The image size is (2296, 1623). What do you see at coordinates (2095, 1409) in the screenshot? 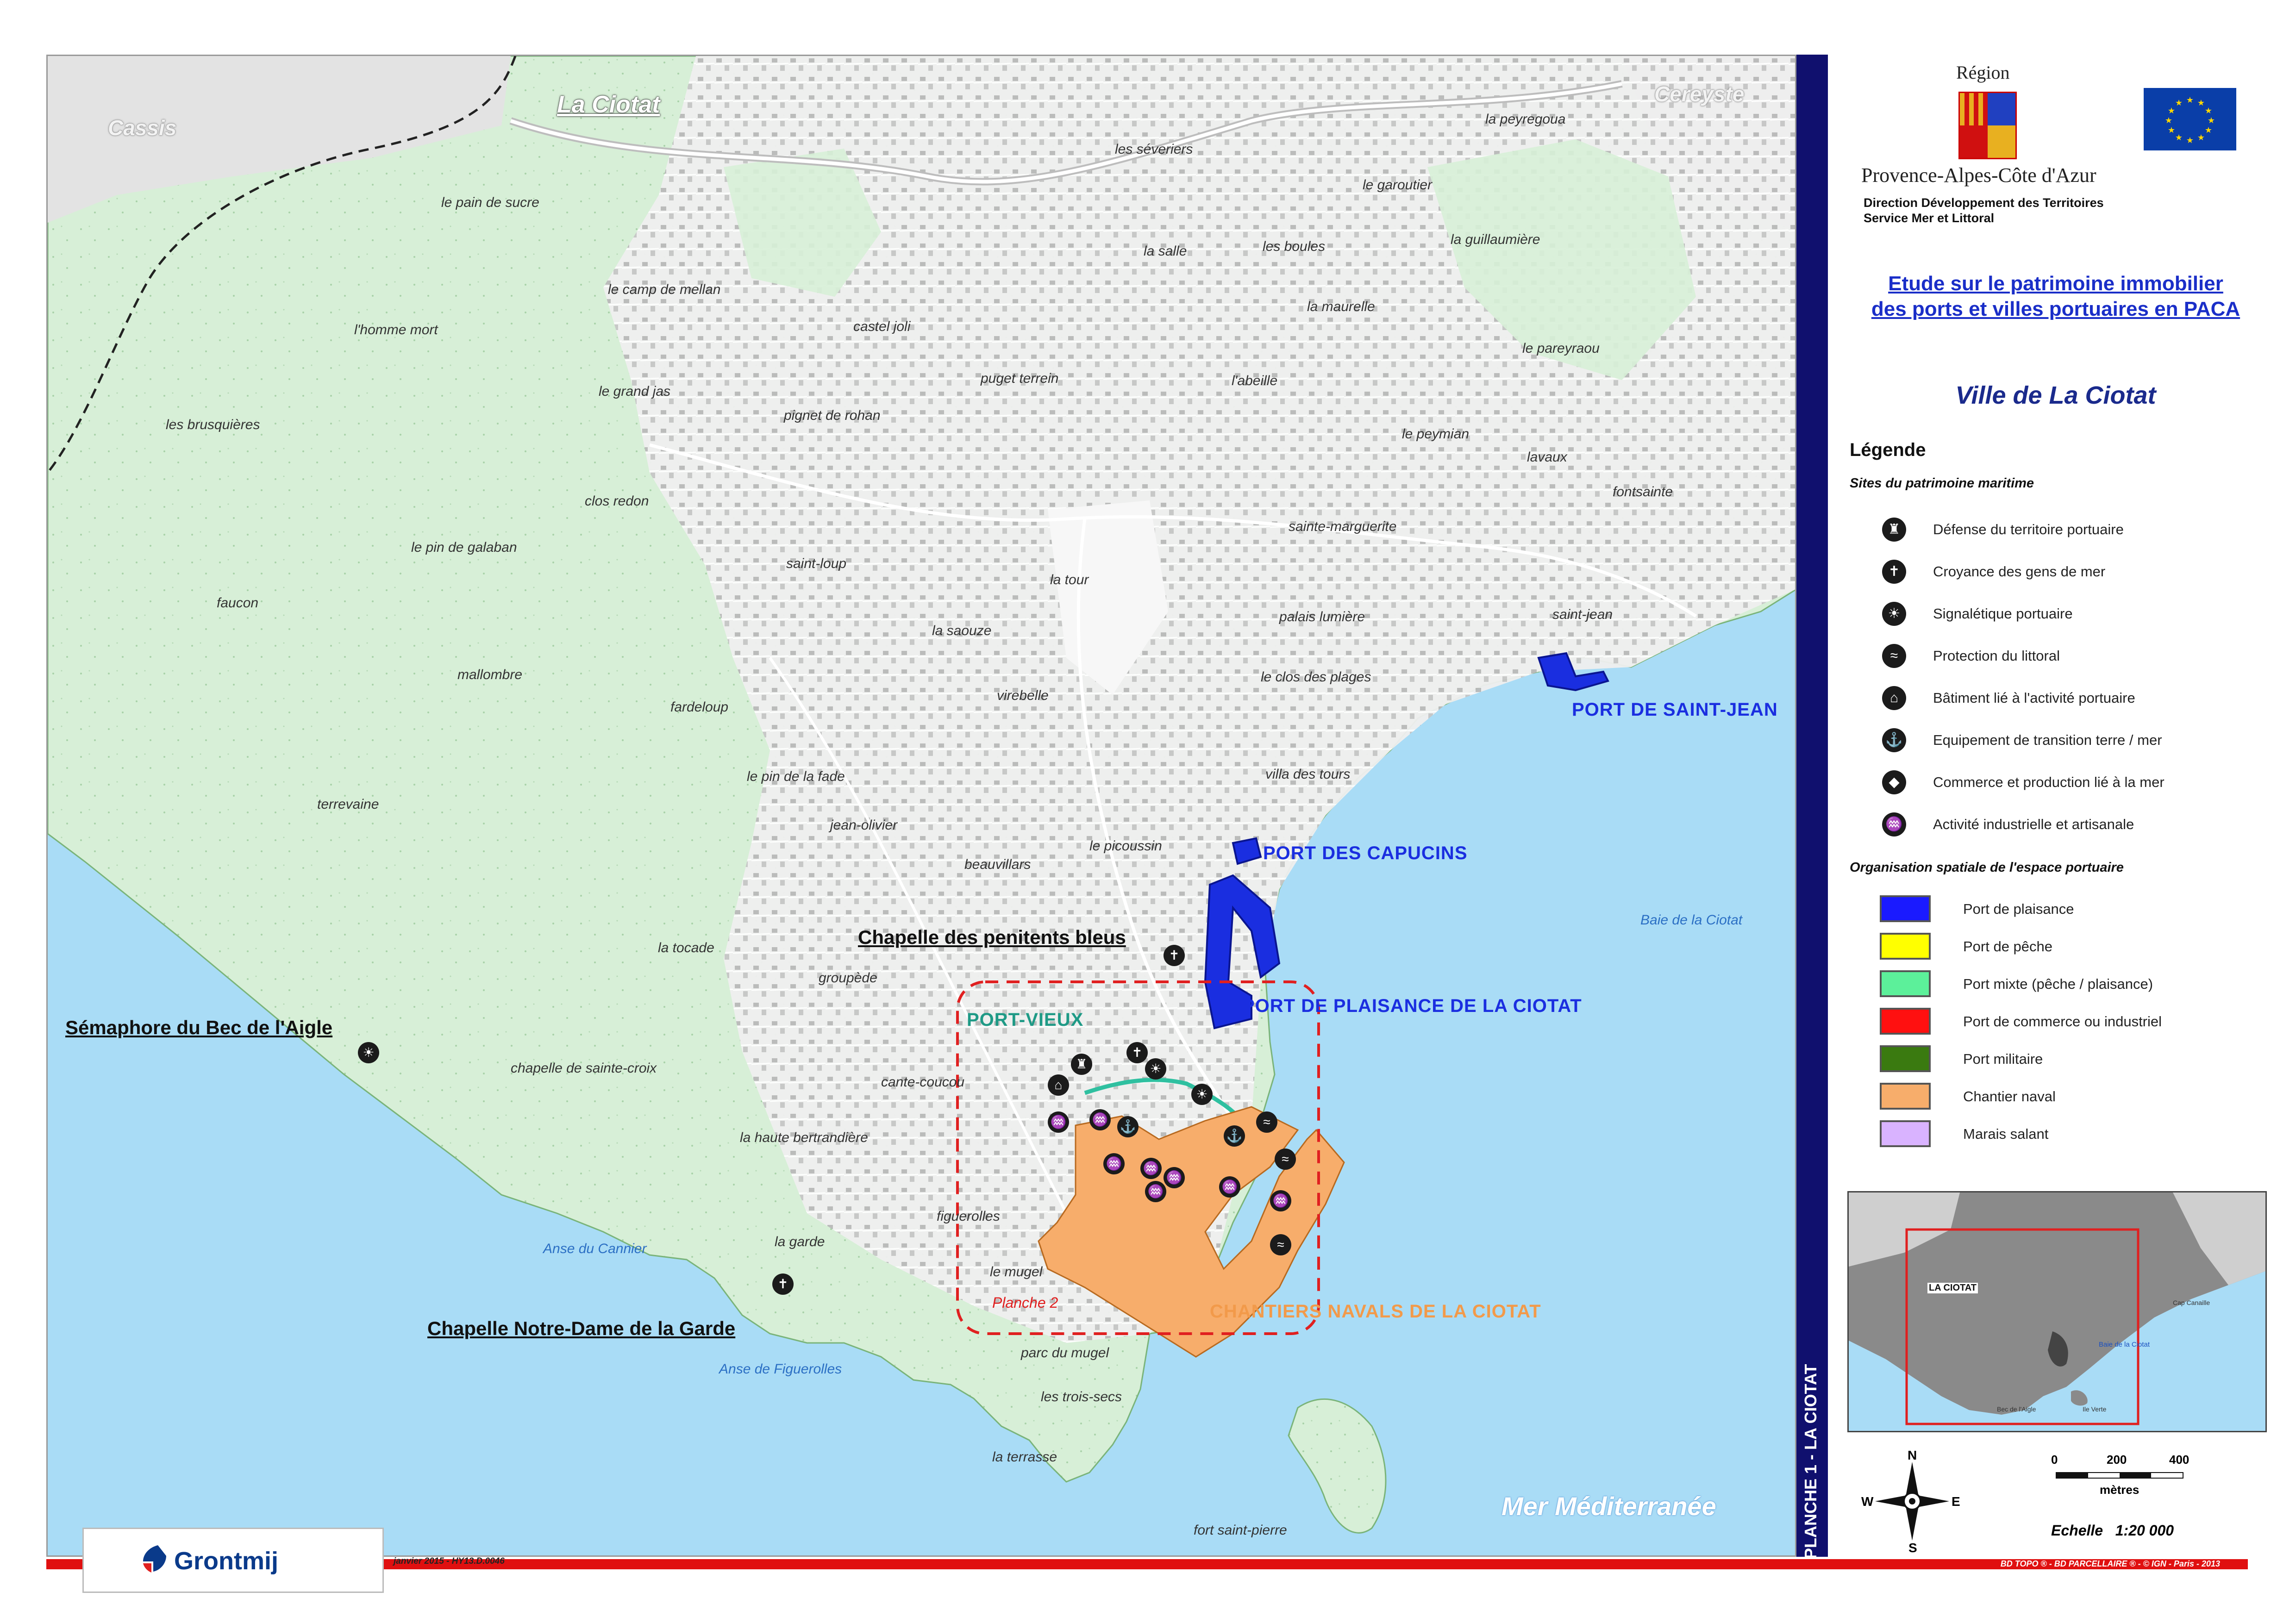
I see `inset-ile: Ile Verte` at bounding box center [2095, 1409].